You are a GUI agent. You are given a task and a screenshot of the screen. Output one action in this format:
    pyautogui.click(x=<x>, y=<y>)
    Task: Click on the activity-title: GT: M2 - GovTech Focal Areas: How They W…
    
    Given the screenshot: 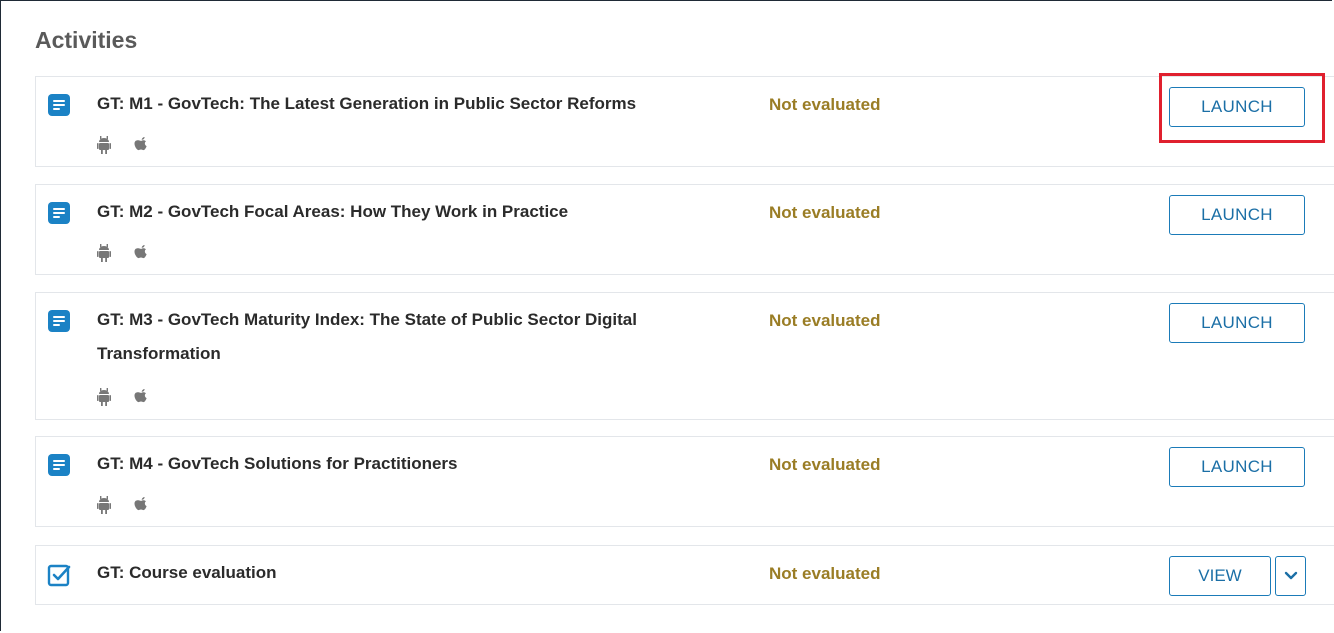 What is the action you would take?
    pyautogui.click(x=427, y=212)
    